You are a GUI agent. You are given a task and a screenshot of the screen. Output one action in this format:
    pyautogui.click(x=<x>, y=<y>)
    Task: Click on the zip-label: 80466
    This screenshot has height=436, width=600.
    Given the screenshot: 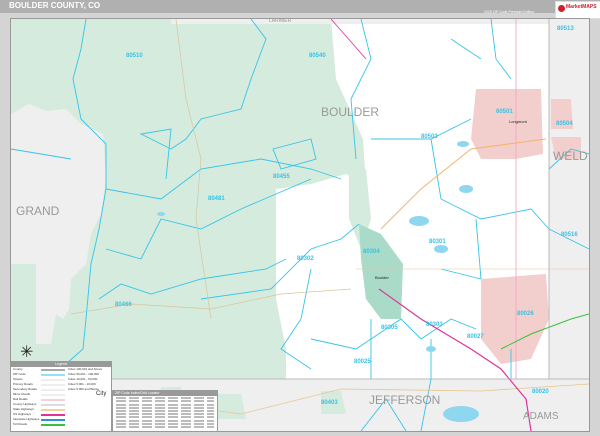 What is the action you would take?
    pyautogui.click(x=123, y=305)
    